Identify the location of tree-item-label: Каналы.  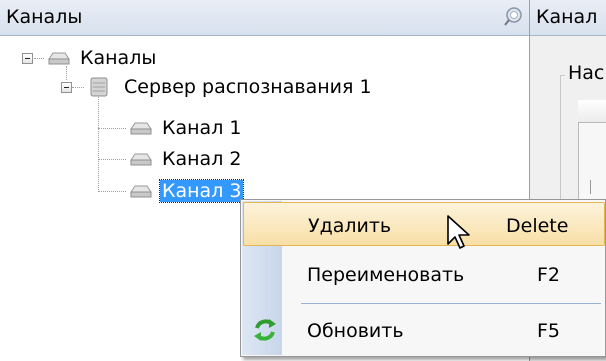
(118, 58).